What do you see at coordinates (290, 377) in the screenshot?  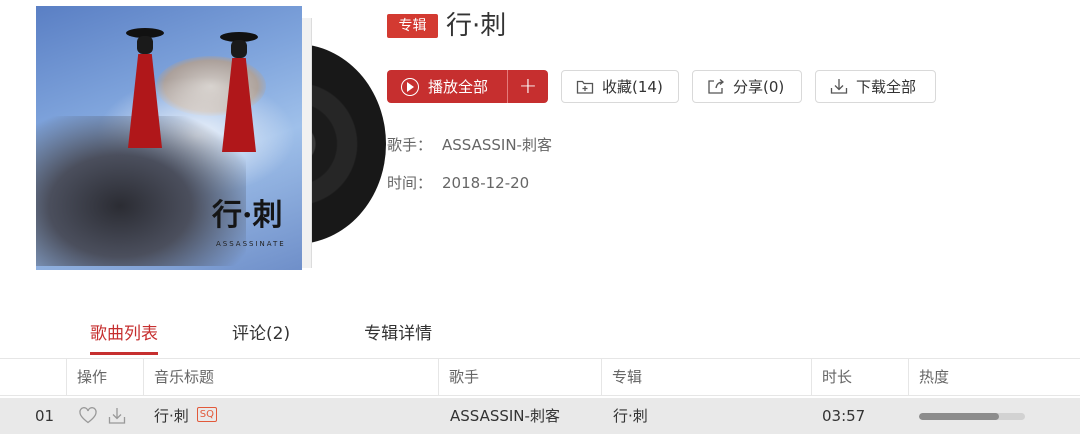 I see `column-header-title: 音乐标题` at bounding box center [290, 377].